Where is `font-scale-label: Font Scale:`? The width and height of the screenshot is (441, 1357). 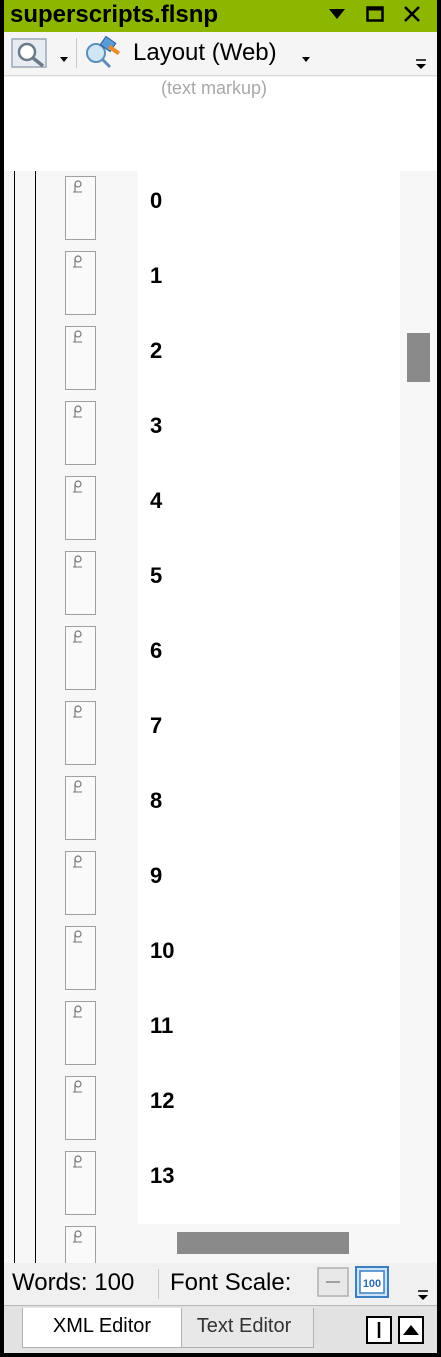
font-scale-label: Font Scale: is located at coordinates (231, 1282).